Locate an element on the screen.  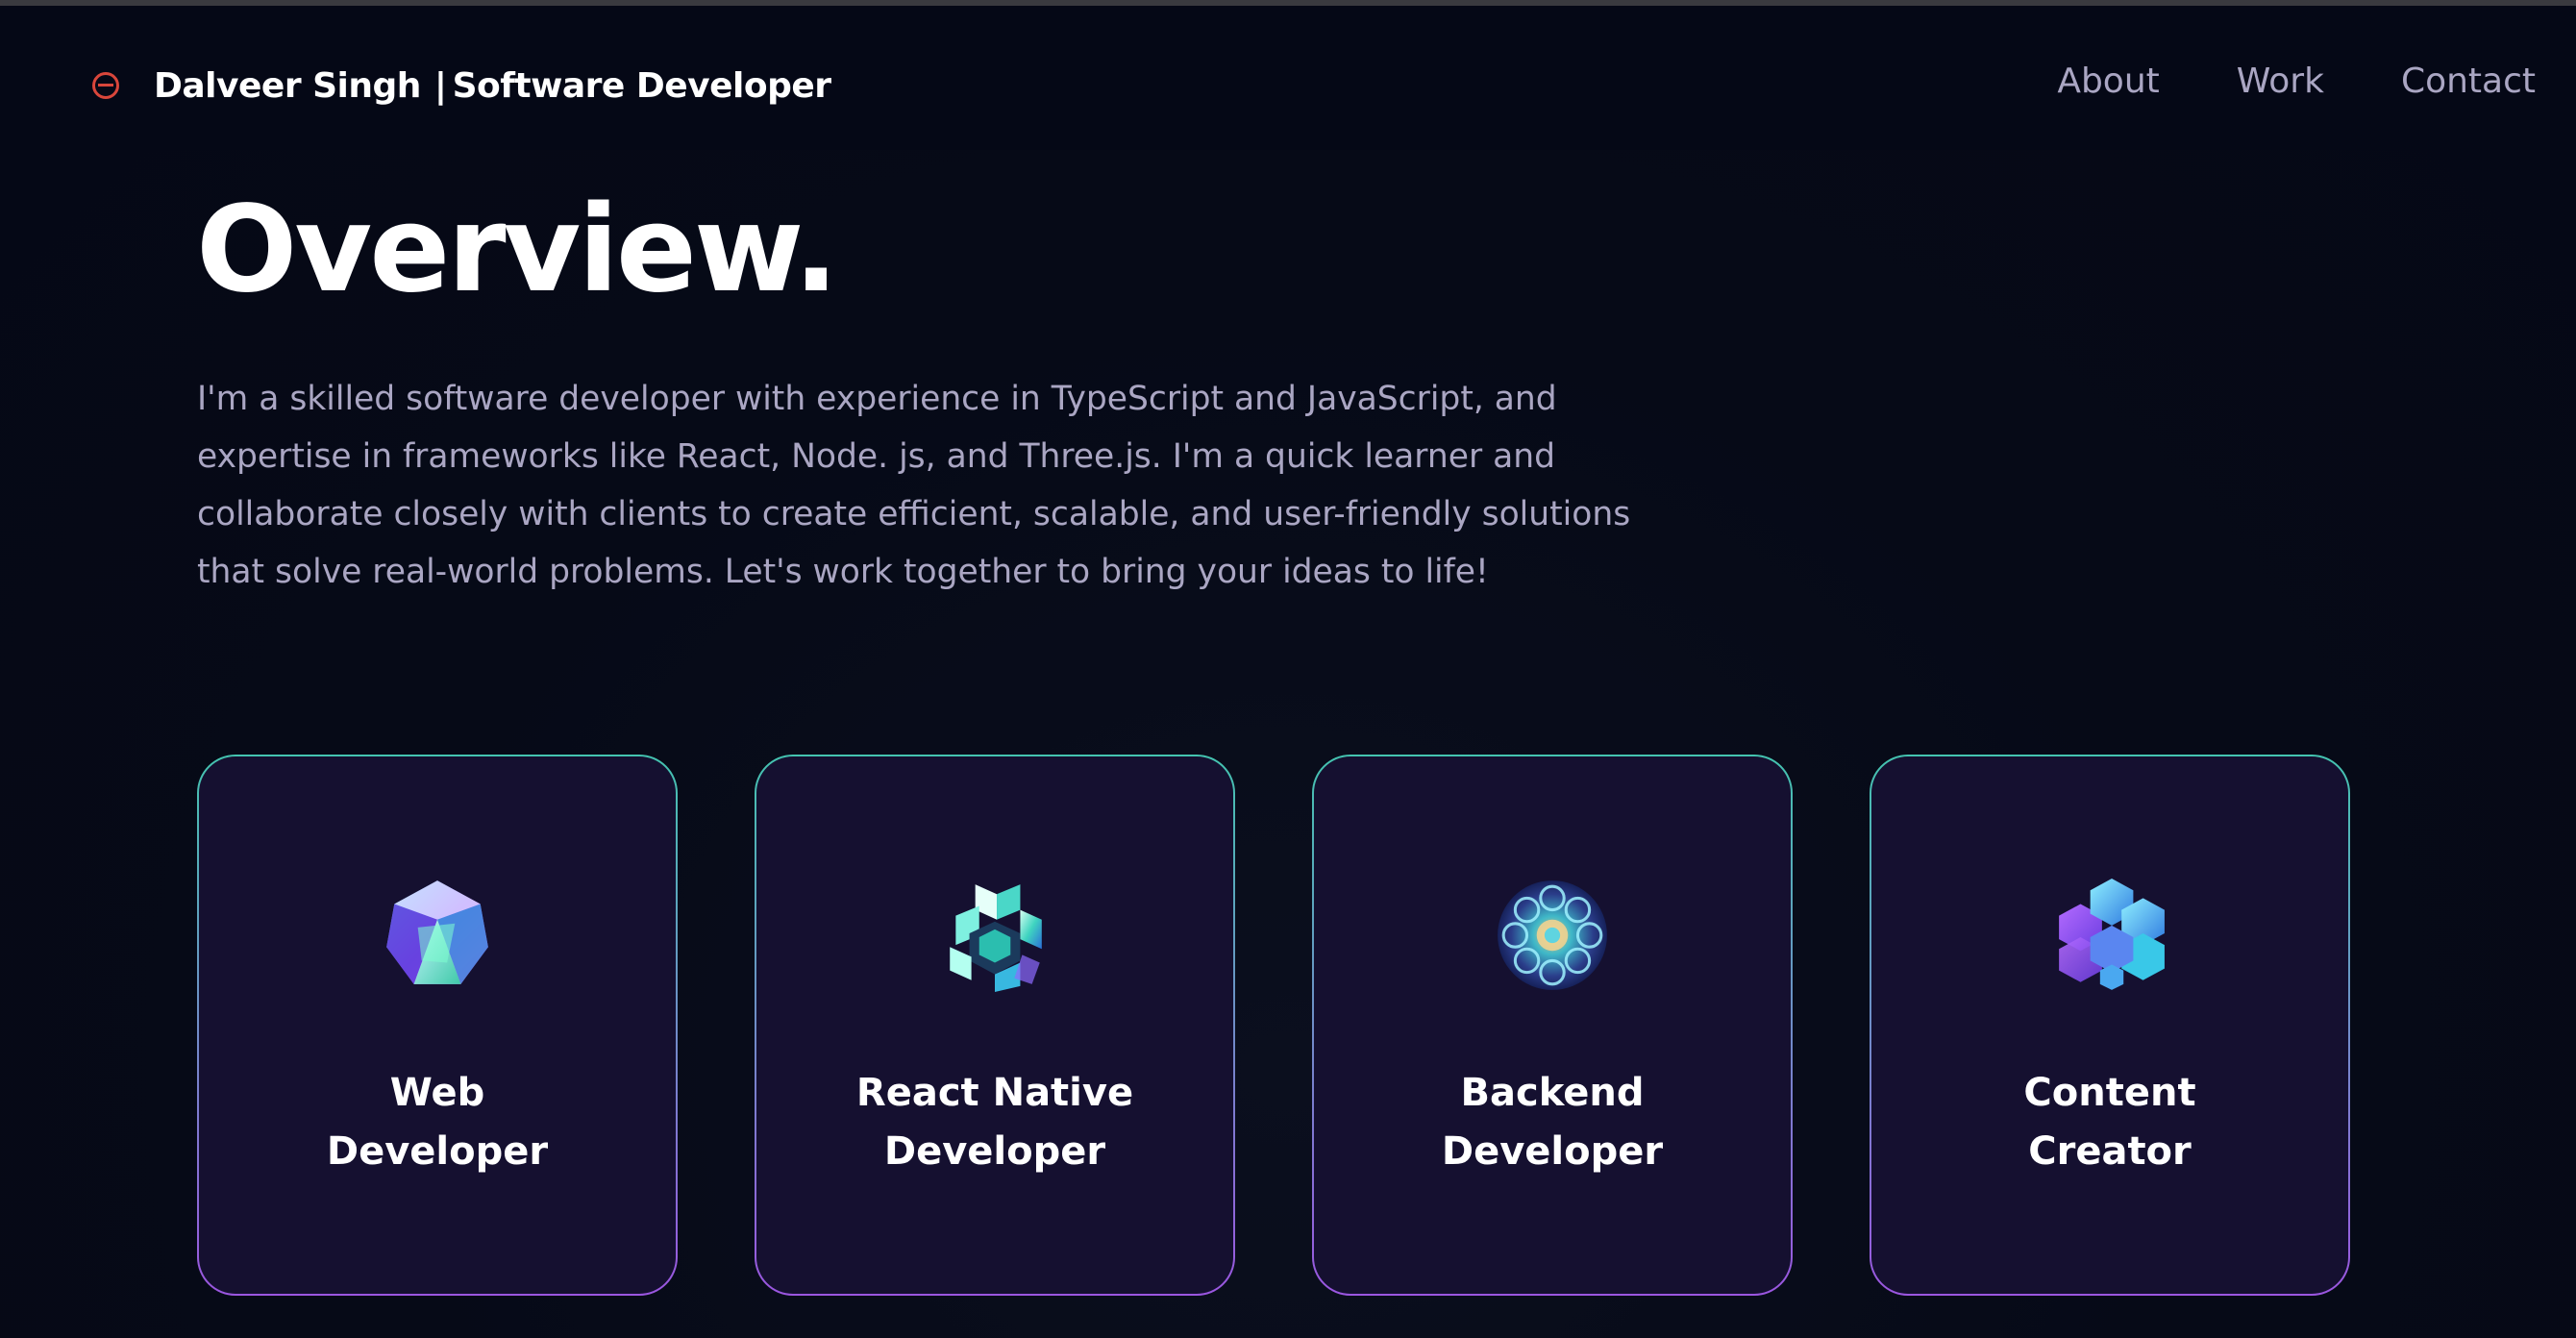
nav-link-work: Work is located at coordinates (2280, 81).